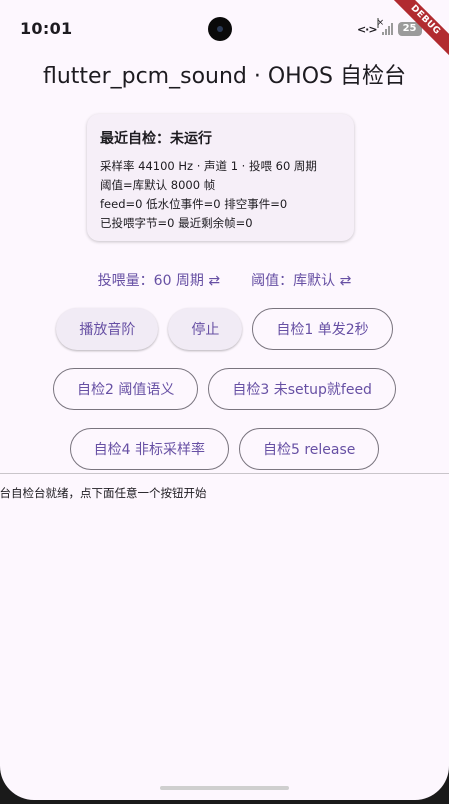  What do you see at coordinates (224, 473) in the screenshot?
I see `divider` at bounding box center [224, 473].